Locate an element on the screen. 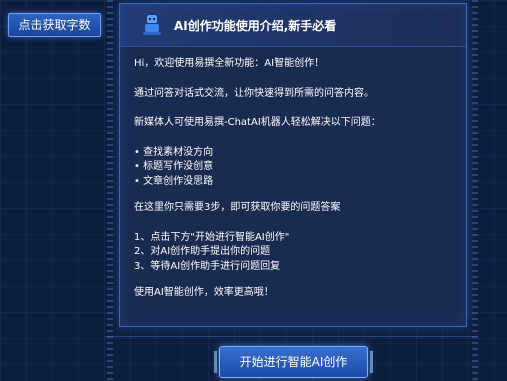  bullet-item: • 文章创作没思路 is located at coordinates (174, 181).